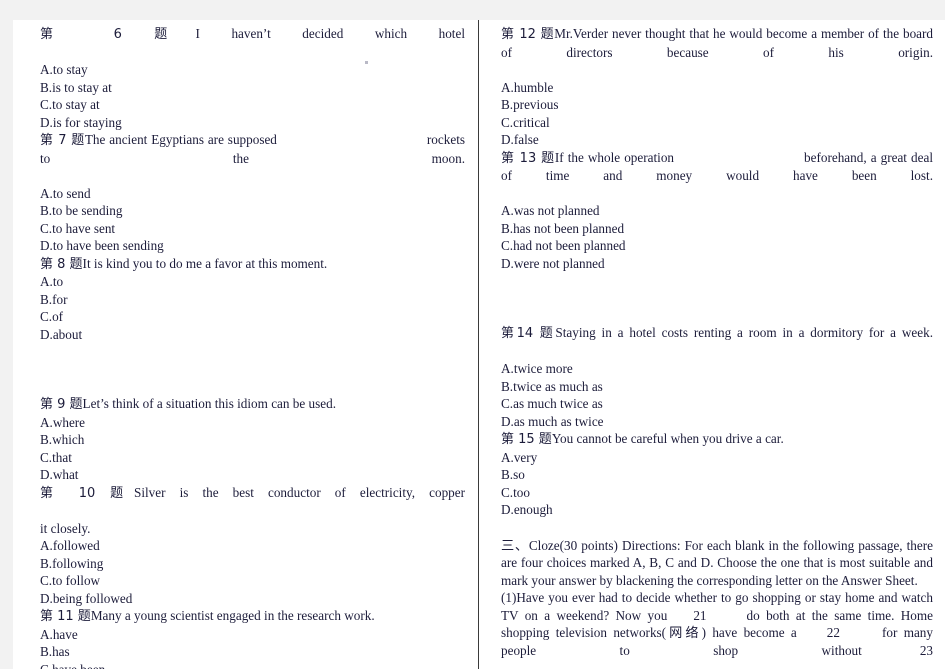  Describe the element at coordinates (526, 439) in the screenshot. I see `question-number-q15: 第 15 题` at that location.